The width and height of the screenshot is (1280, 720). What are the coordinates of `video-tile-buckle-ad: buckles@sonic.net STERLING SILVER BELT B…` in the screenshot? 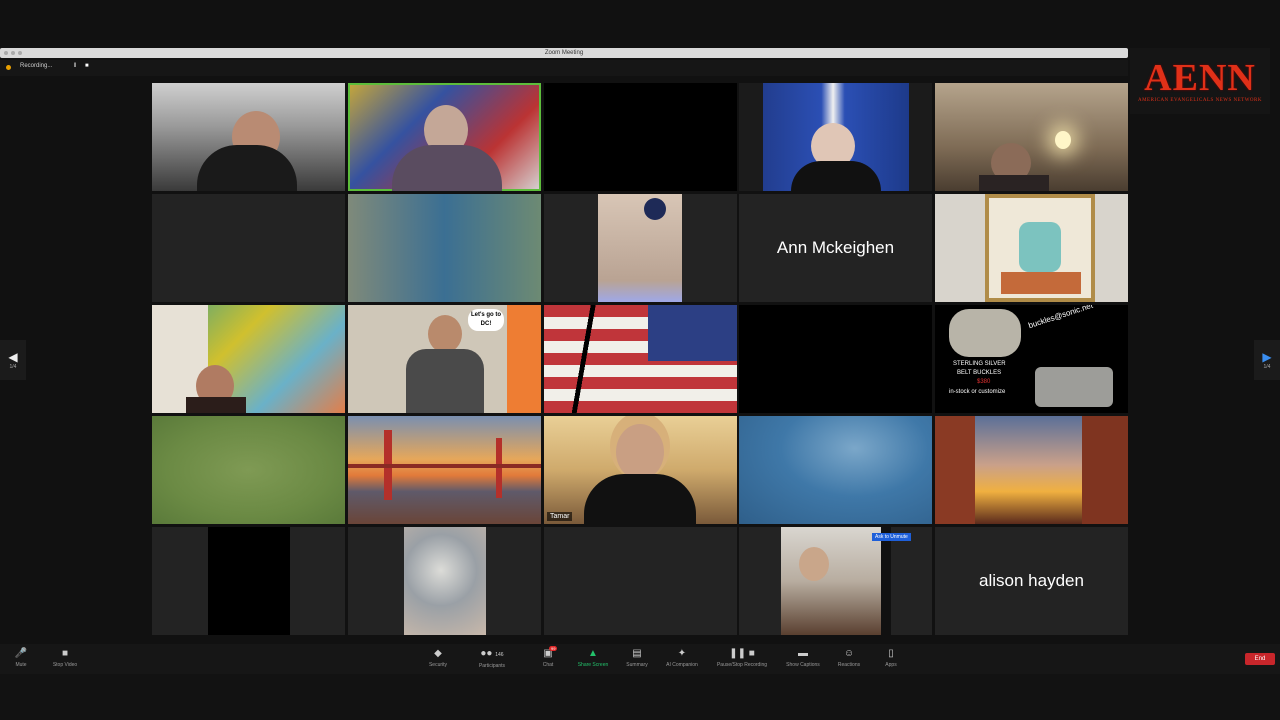 It's located at (1031, 359).